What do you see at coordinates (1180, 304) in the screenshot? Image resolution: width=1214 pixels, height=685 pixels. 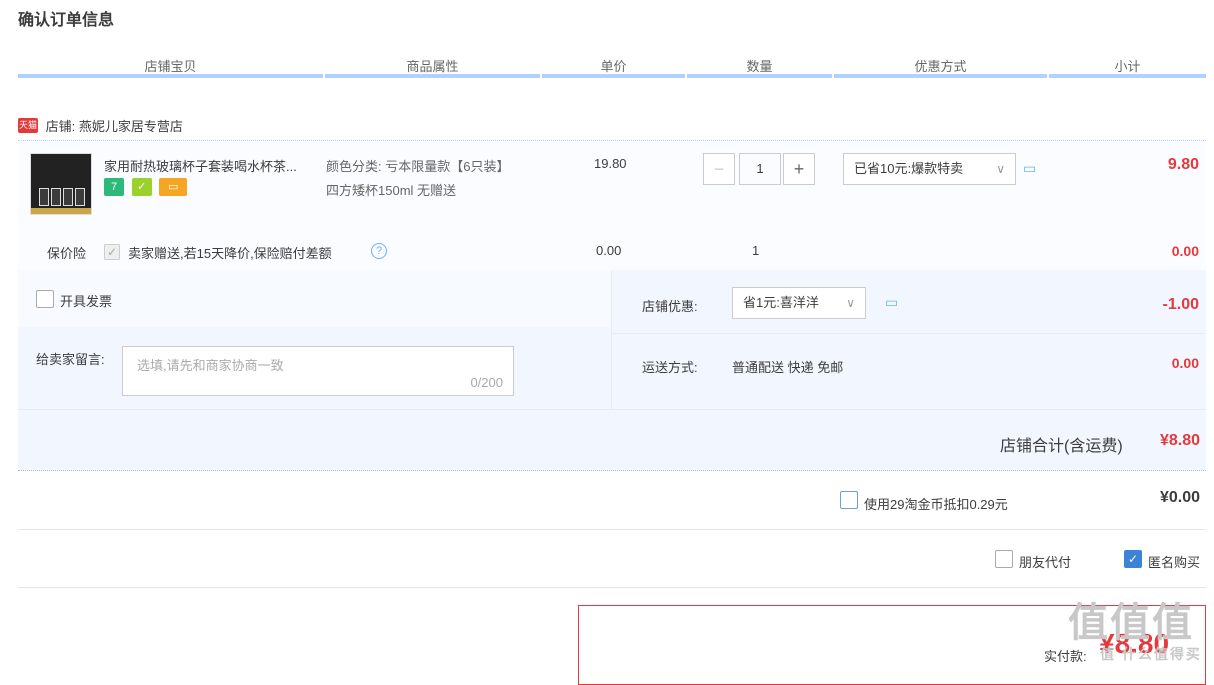 I see `shop-discount-amount: -1.00` at bounding box center [1180, 304].